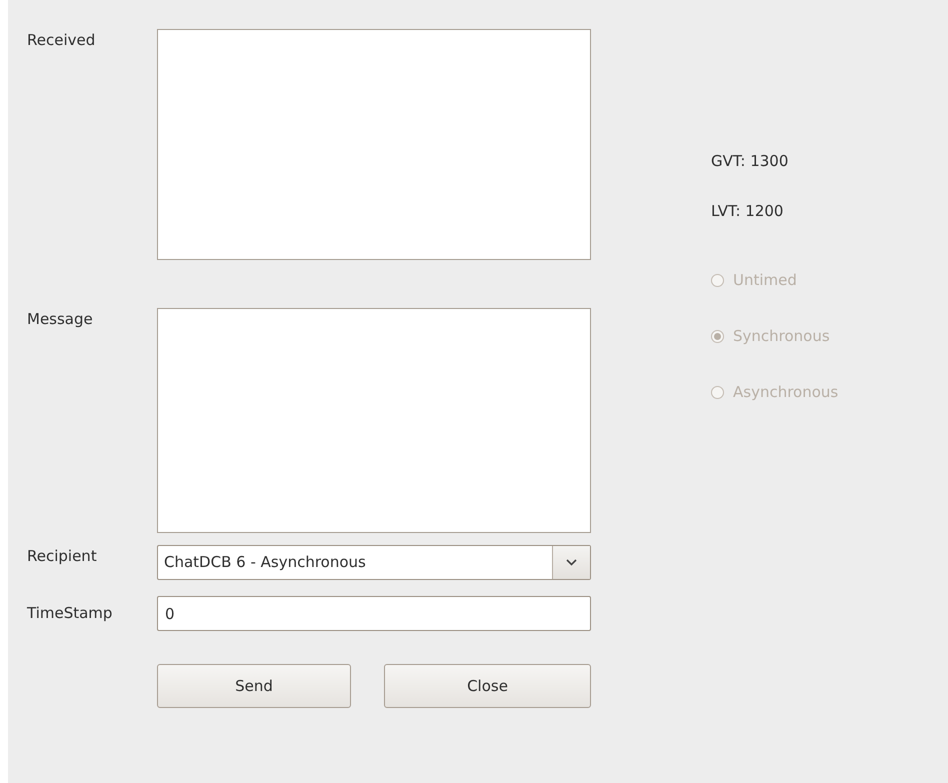 This screenshot has width=948, height=783. Describe the element at coordinates (374, 420) in the screenshot. I see `message-text-area` at that location.